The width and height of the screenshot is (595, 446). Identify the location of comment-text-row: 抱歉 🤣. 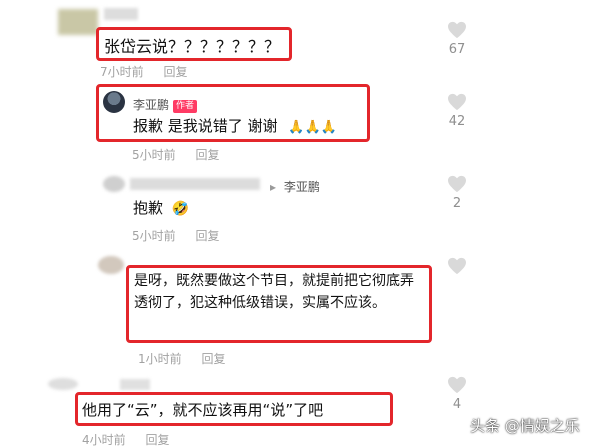
(161, 207).